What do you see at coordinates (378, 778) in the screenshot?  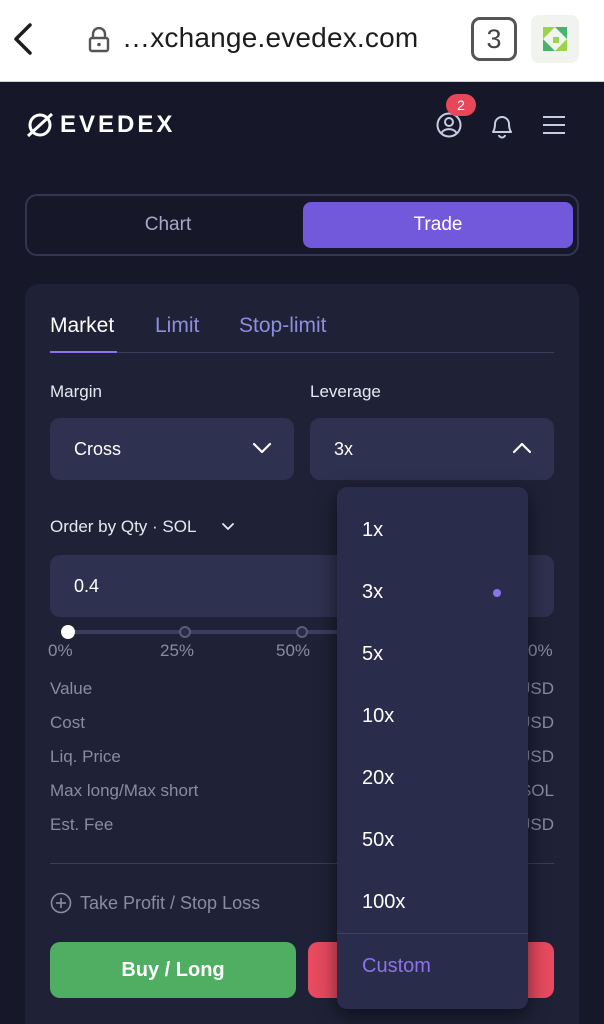 I see `option-label: 20x` at bounding box center [378, 778].